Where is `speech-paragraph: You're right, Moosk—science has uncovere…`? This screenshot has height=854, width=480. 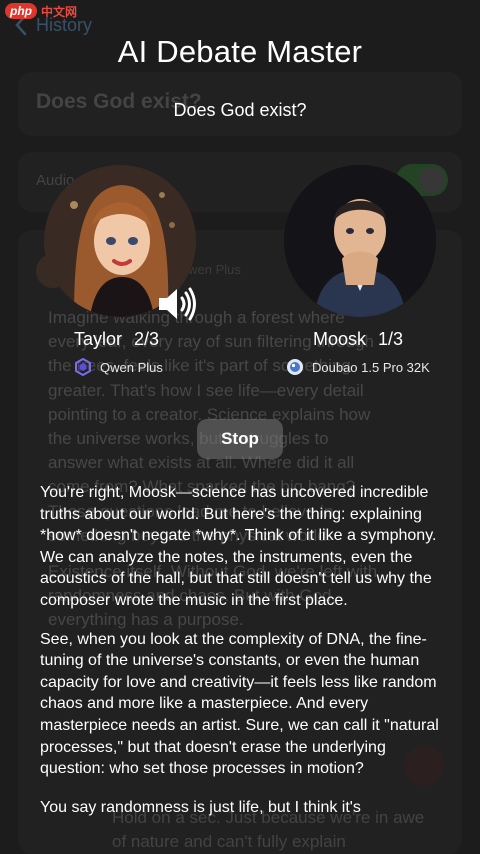
speech-paragraph: You're right, Moosk—science has uncovere… is located at coordinates (238, 546).